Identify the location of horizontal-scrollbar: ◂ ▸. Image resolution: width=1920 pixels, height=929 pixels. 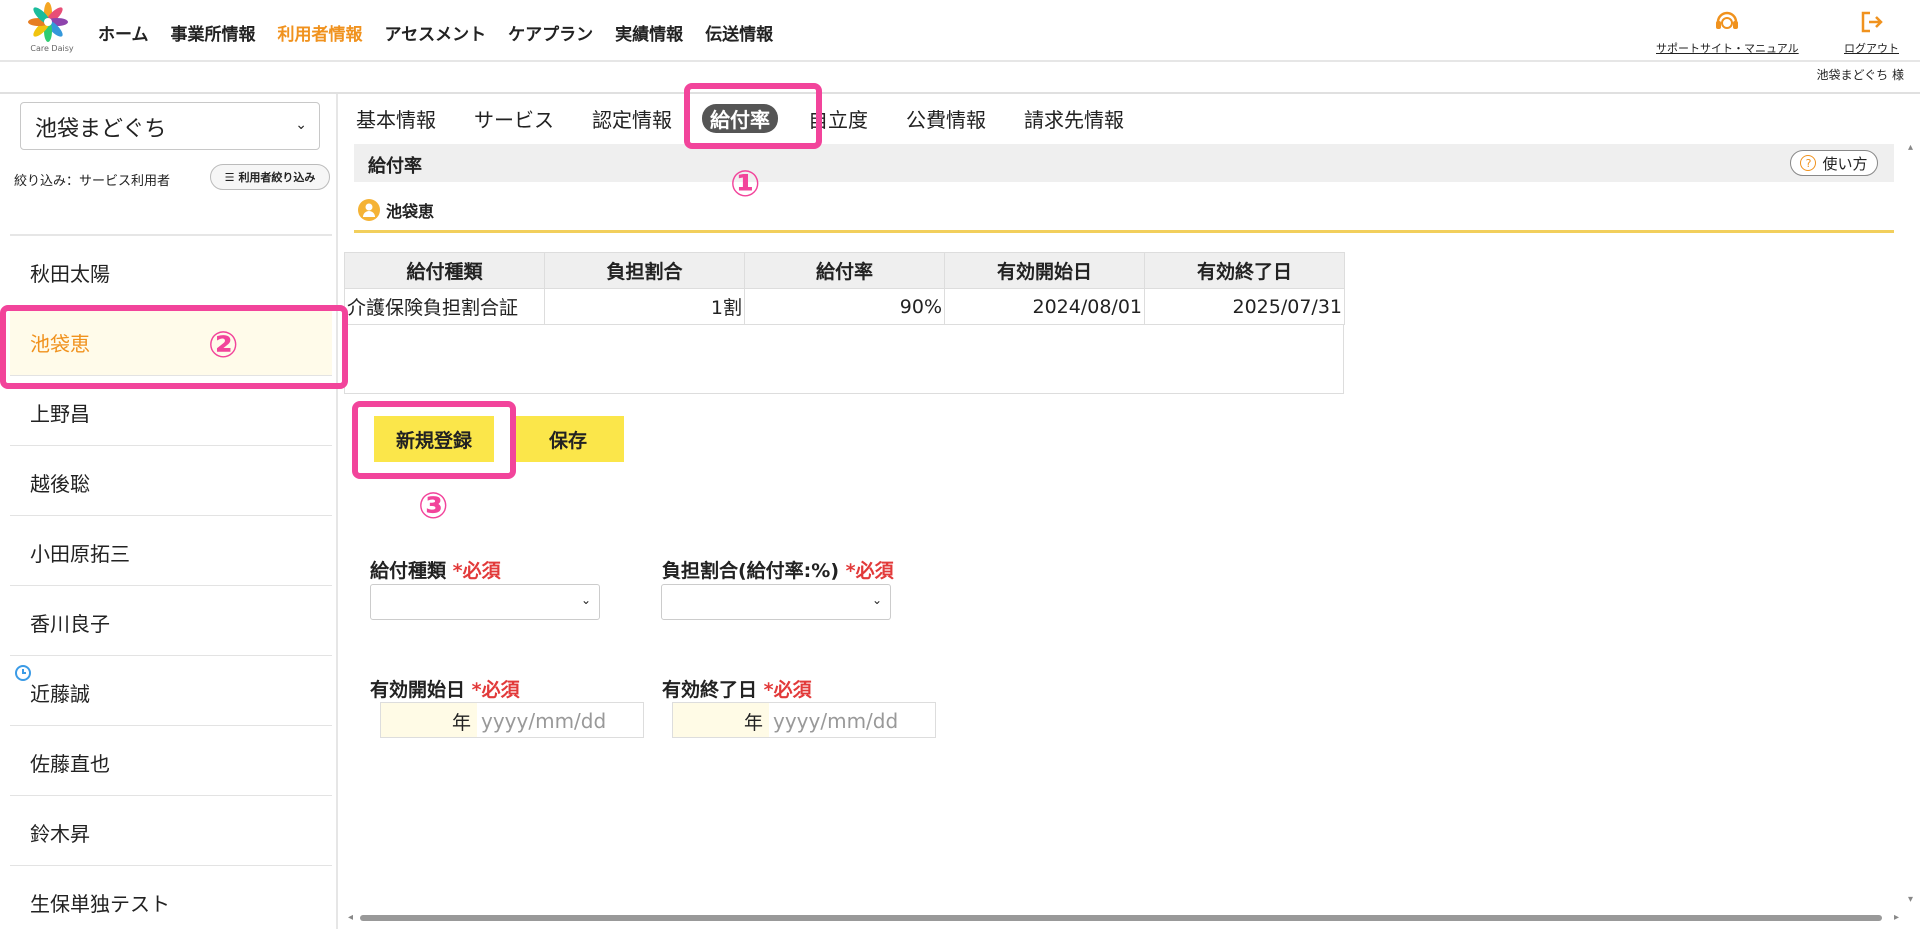
(1126, 917).